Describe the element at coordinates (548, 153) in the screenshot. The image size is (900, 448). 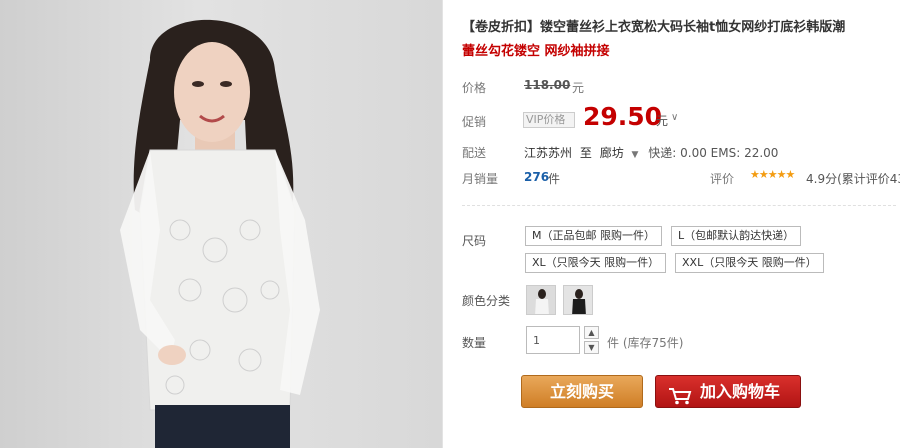
I see `shipping-origin: 江苏苏州` at that location.